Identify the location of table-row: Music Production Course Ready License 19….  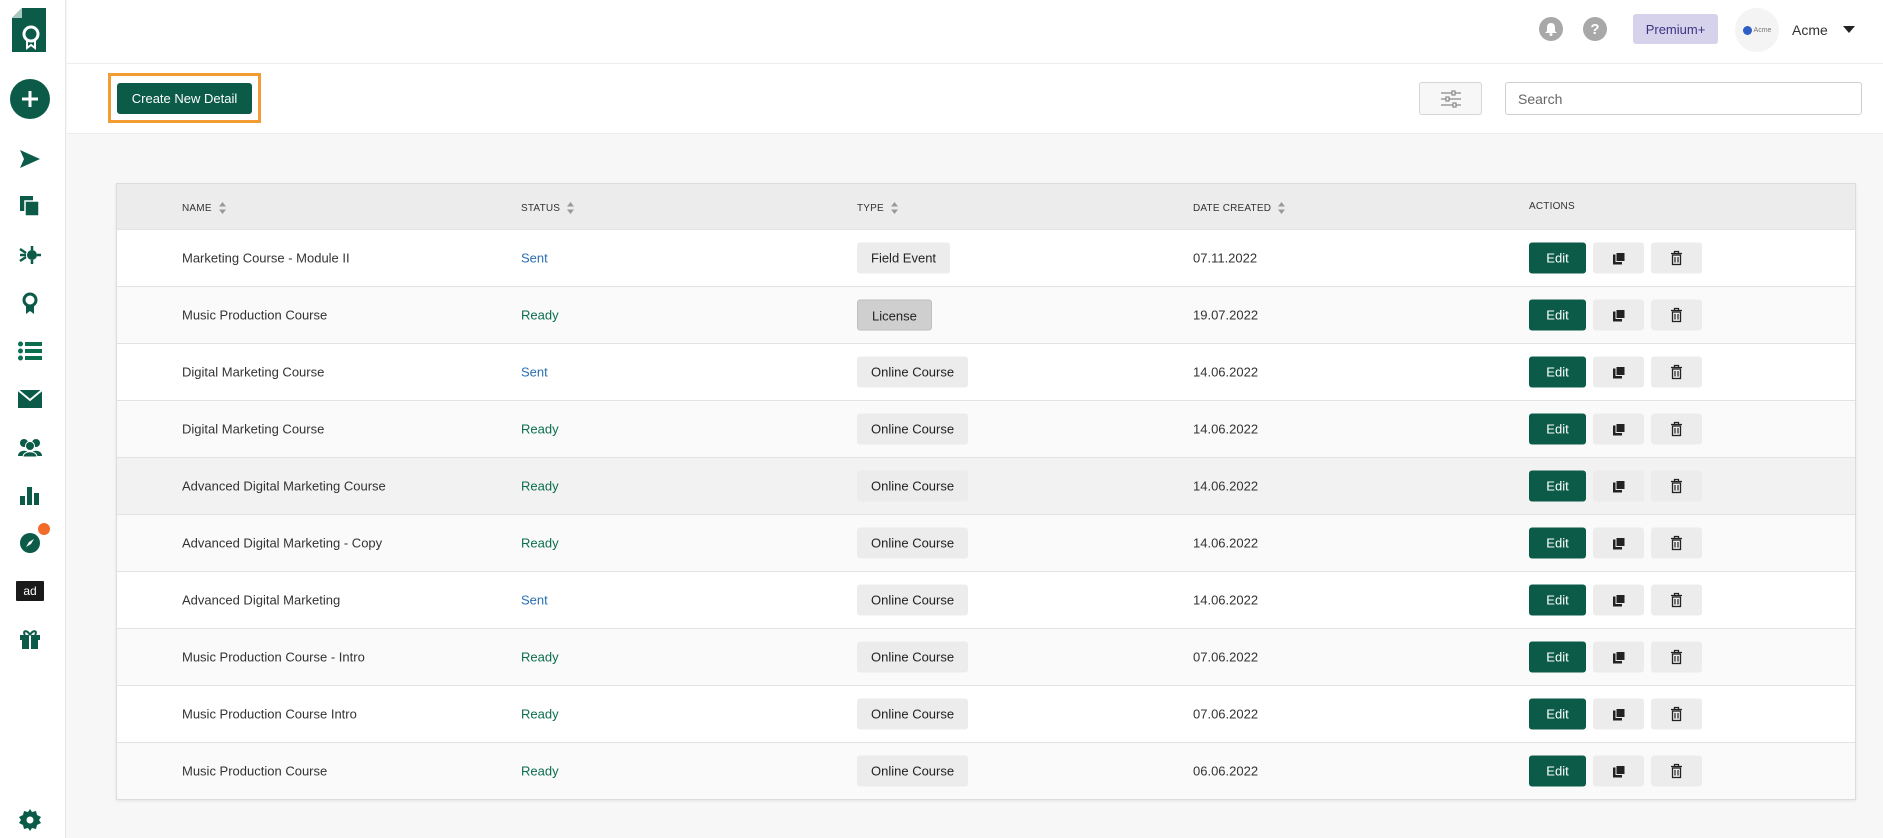
(986, 314).